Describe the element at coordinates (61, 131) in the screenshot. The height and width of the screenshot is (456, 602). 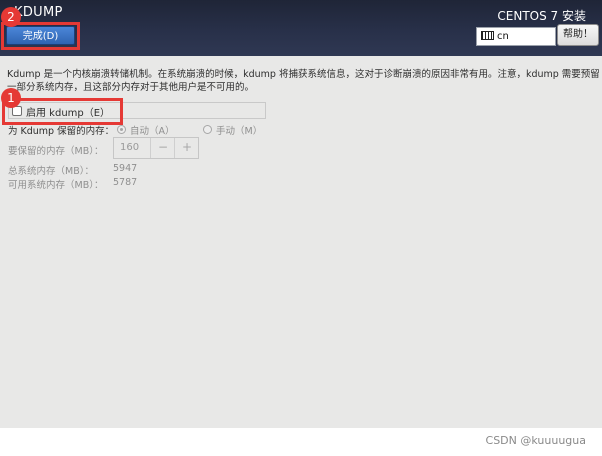
I see `reserve-memory-label: 为 Kdump 保留的内存：` at that location.